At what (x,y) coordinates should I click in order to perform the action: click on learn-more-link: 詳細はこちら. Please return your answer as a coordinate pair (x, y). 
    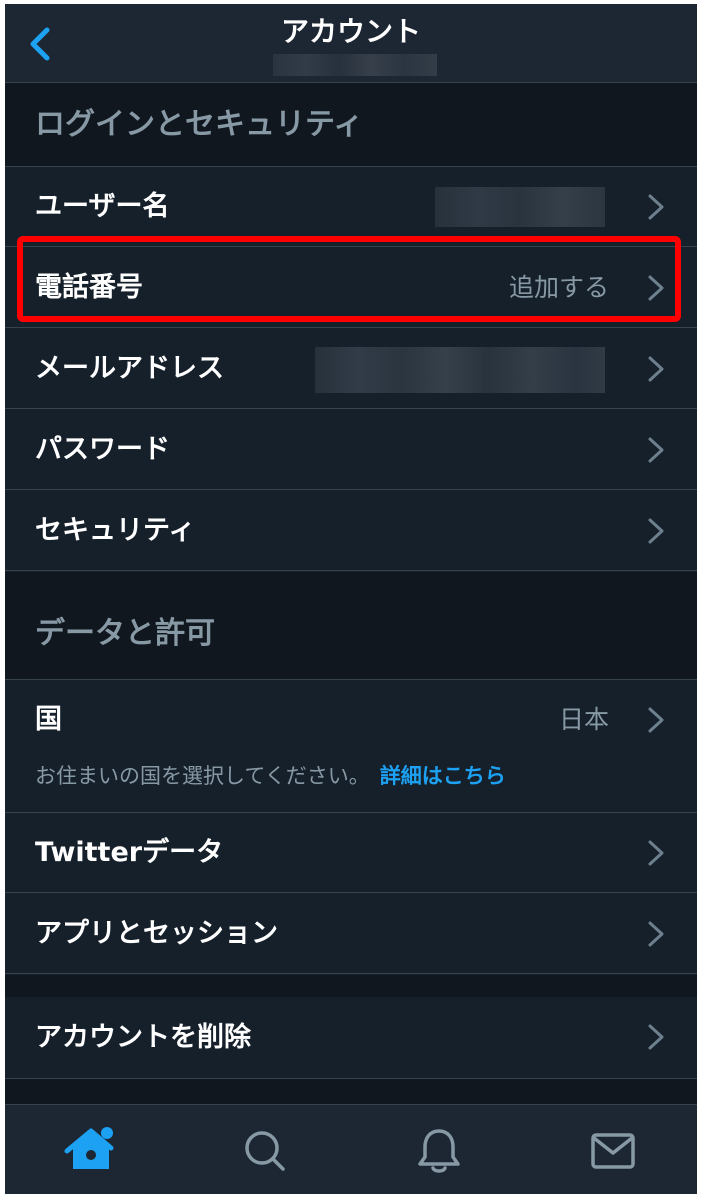
    Looking at the image, I should click on (443, 776).